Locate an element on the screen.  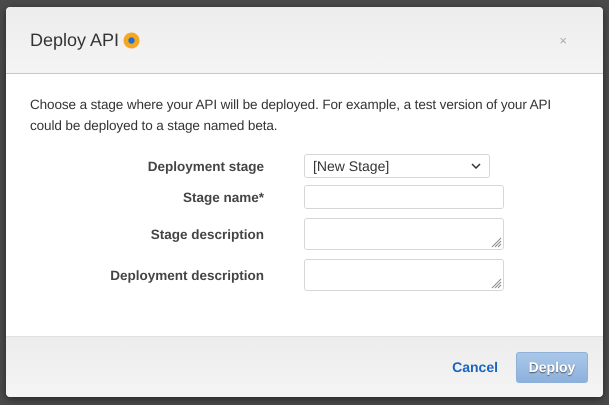
stage-dropdown: [New Stage] is located at coordinates (397, 166).